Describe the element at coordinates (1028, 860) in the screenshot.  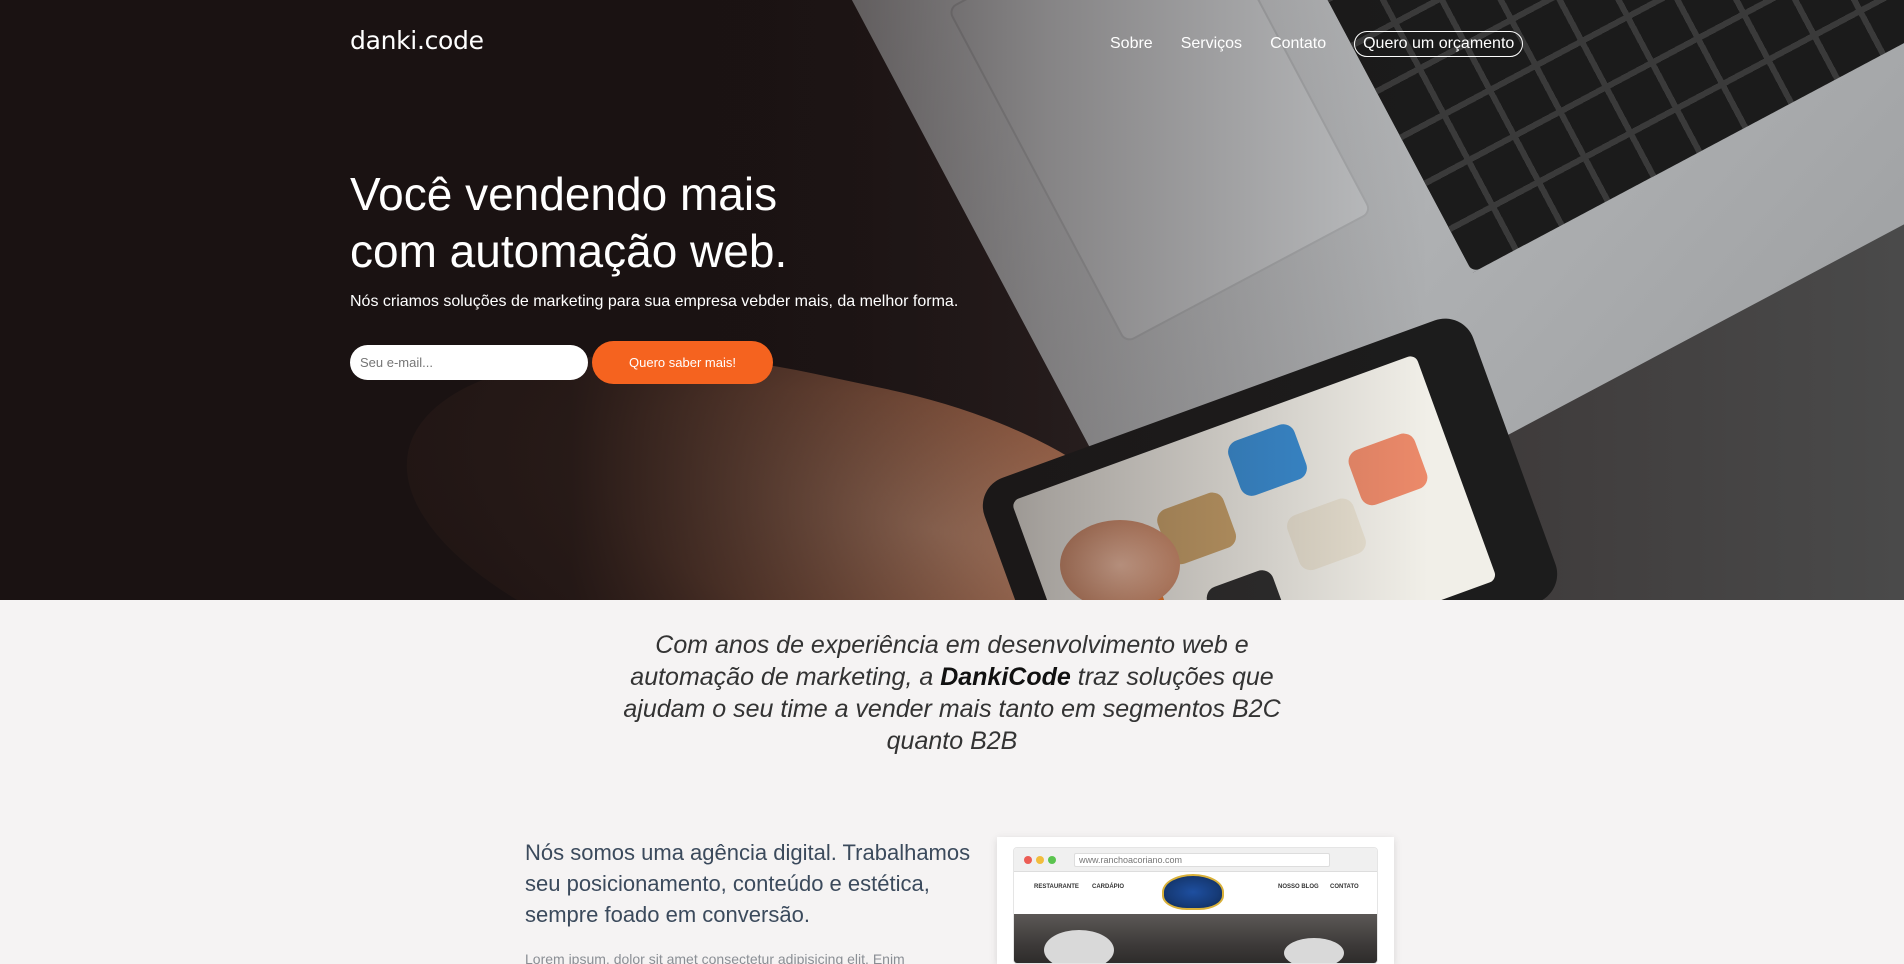
I see `close-dot-icon` at that location.